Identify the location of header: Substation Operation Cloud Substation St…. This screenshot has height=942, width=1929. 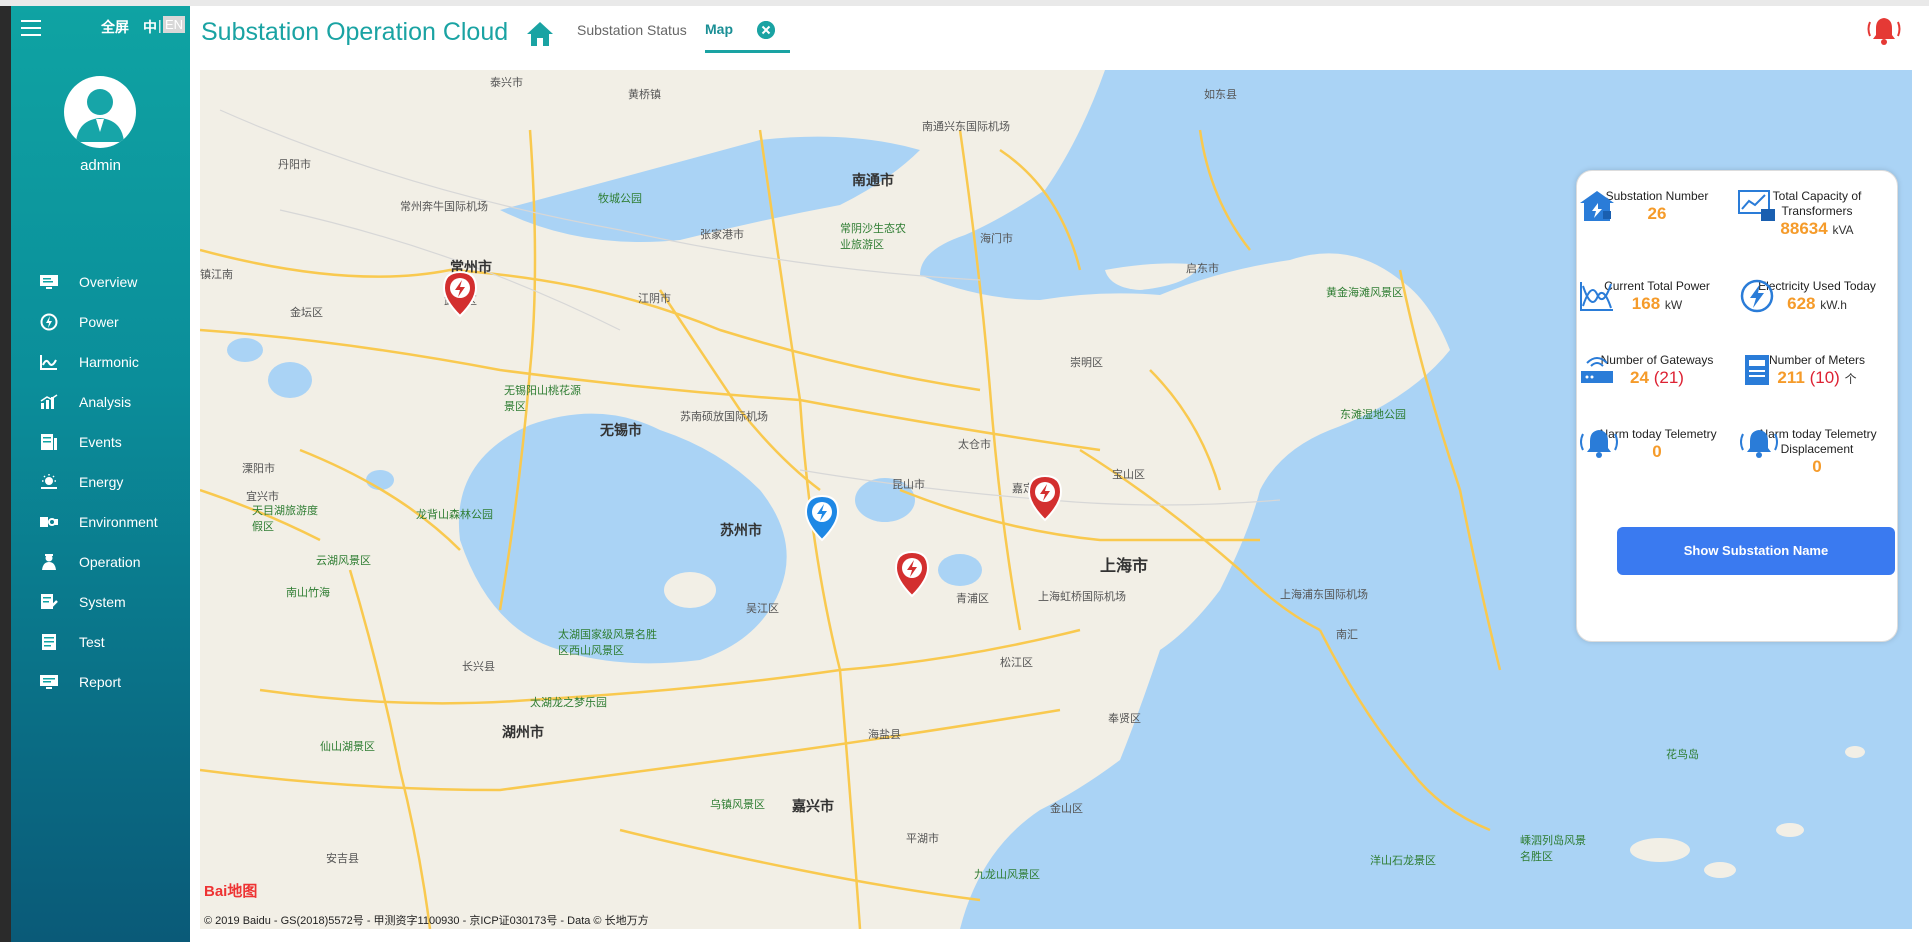
(1059, 38).